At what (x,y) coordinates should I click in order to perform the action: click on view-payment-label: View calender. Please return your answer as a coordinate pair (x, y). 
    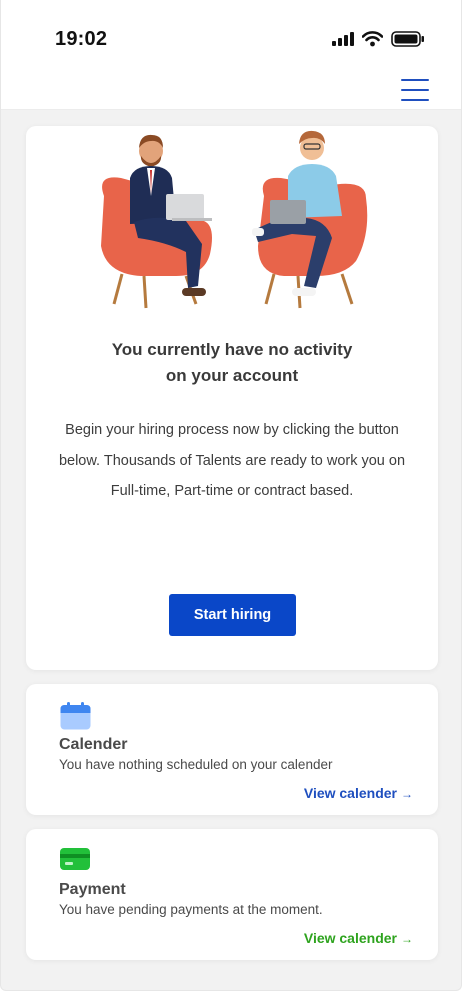
    Looking at the image, I should click on (350, 938).